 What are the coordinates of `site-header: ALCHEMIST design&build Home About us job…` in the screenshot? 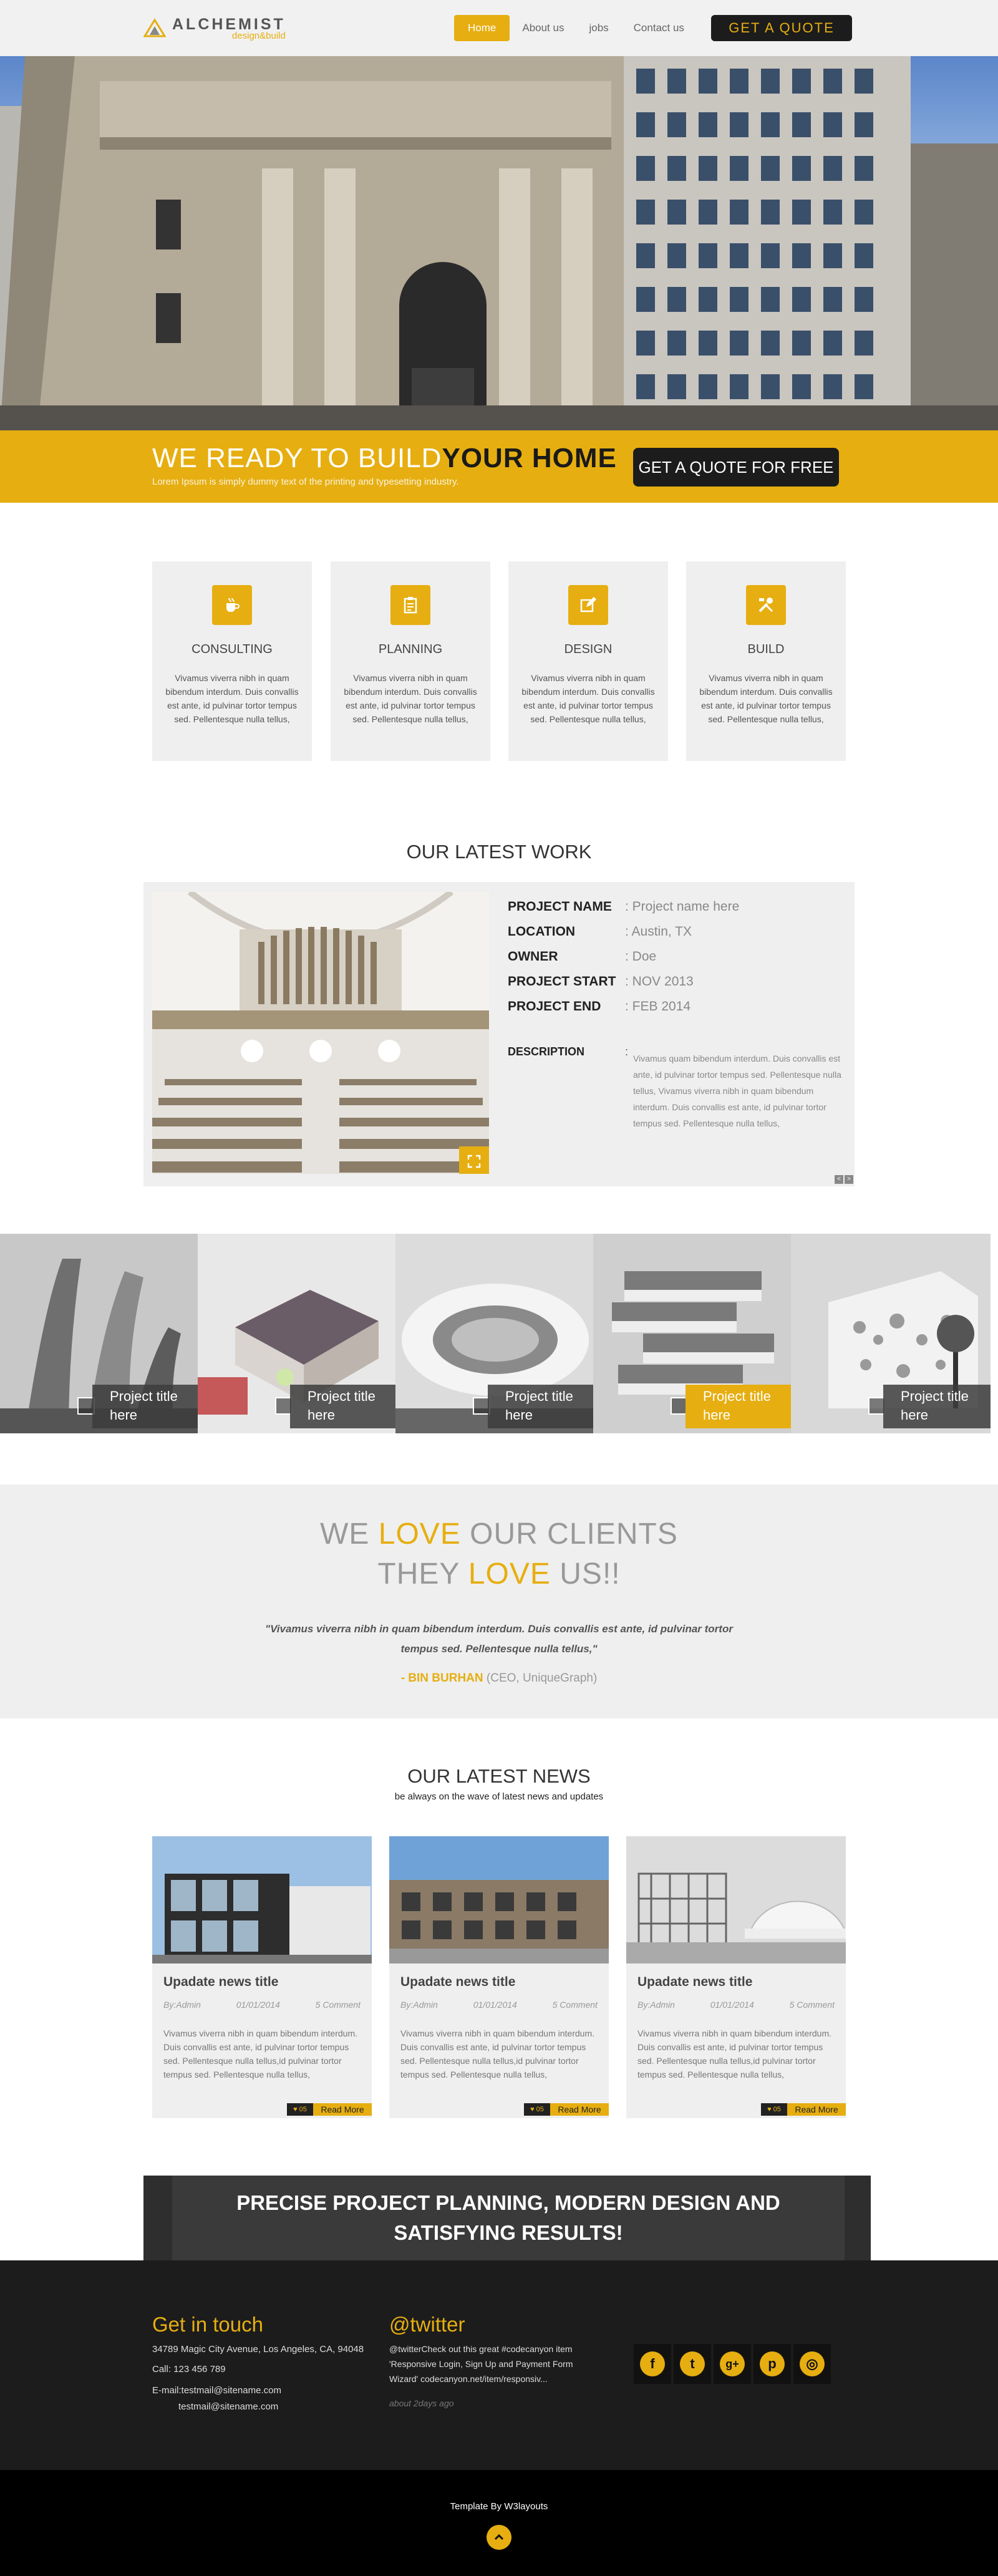 It's located at (499, 28).